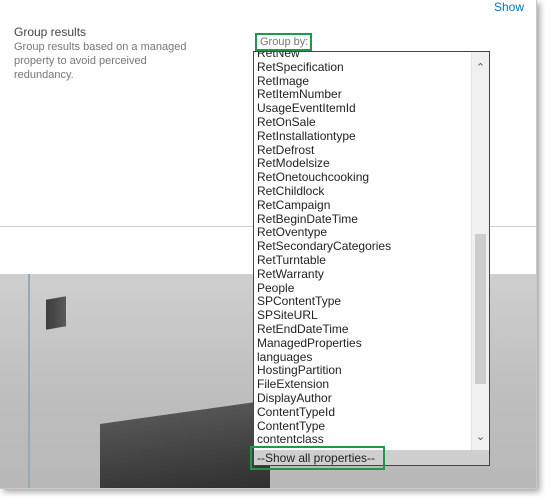  Describe the element at coordinates (362, 329) in the screenshot. I see `group-by-option: RetEndDateTime` at that location.